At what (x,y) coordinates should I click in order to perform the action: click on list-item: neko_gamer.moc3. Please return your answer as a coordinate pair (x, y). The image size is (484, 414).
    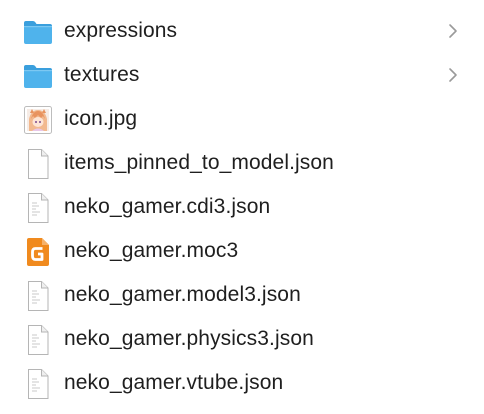
    Looking at the image, I should click on (242, 251).